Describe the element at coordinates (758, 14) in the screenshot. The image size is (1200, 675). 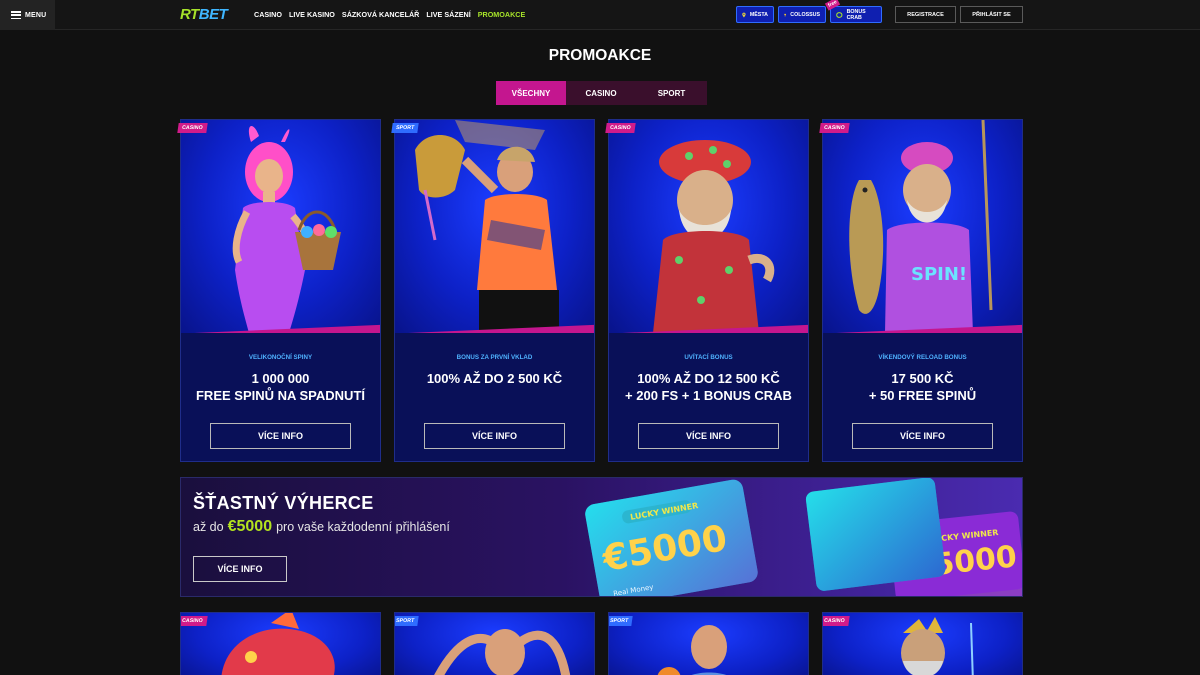
I see `cities-label: MĚSTA` at that location.